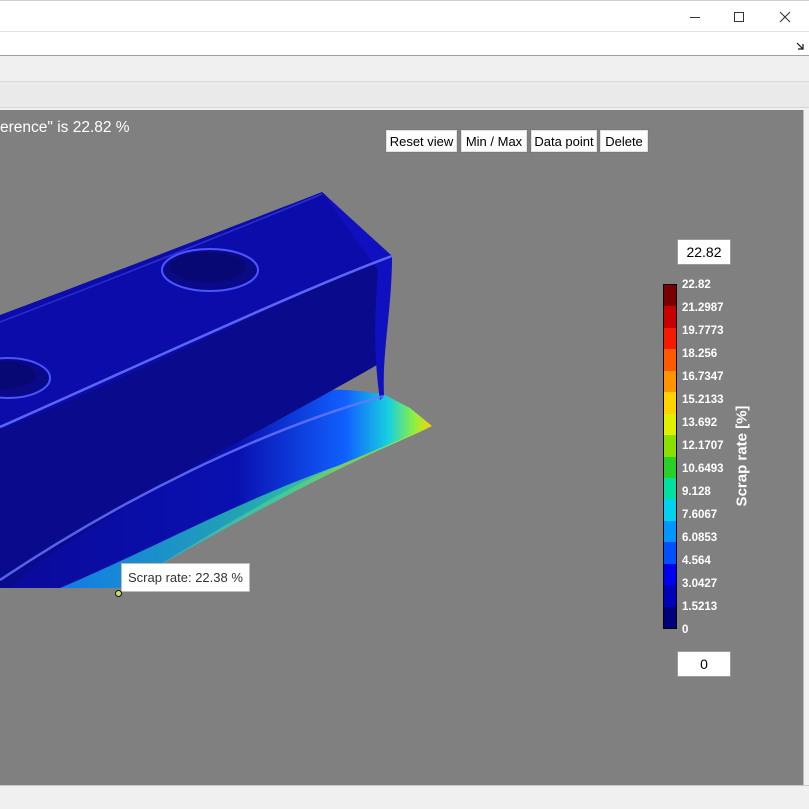 This screenshot has width=809, height=809. What do you see at coordinates (806, 447) in the screenshot?
I see `window-right-edge` at bounding box center [806, 447].